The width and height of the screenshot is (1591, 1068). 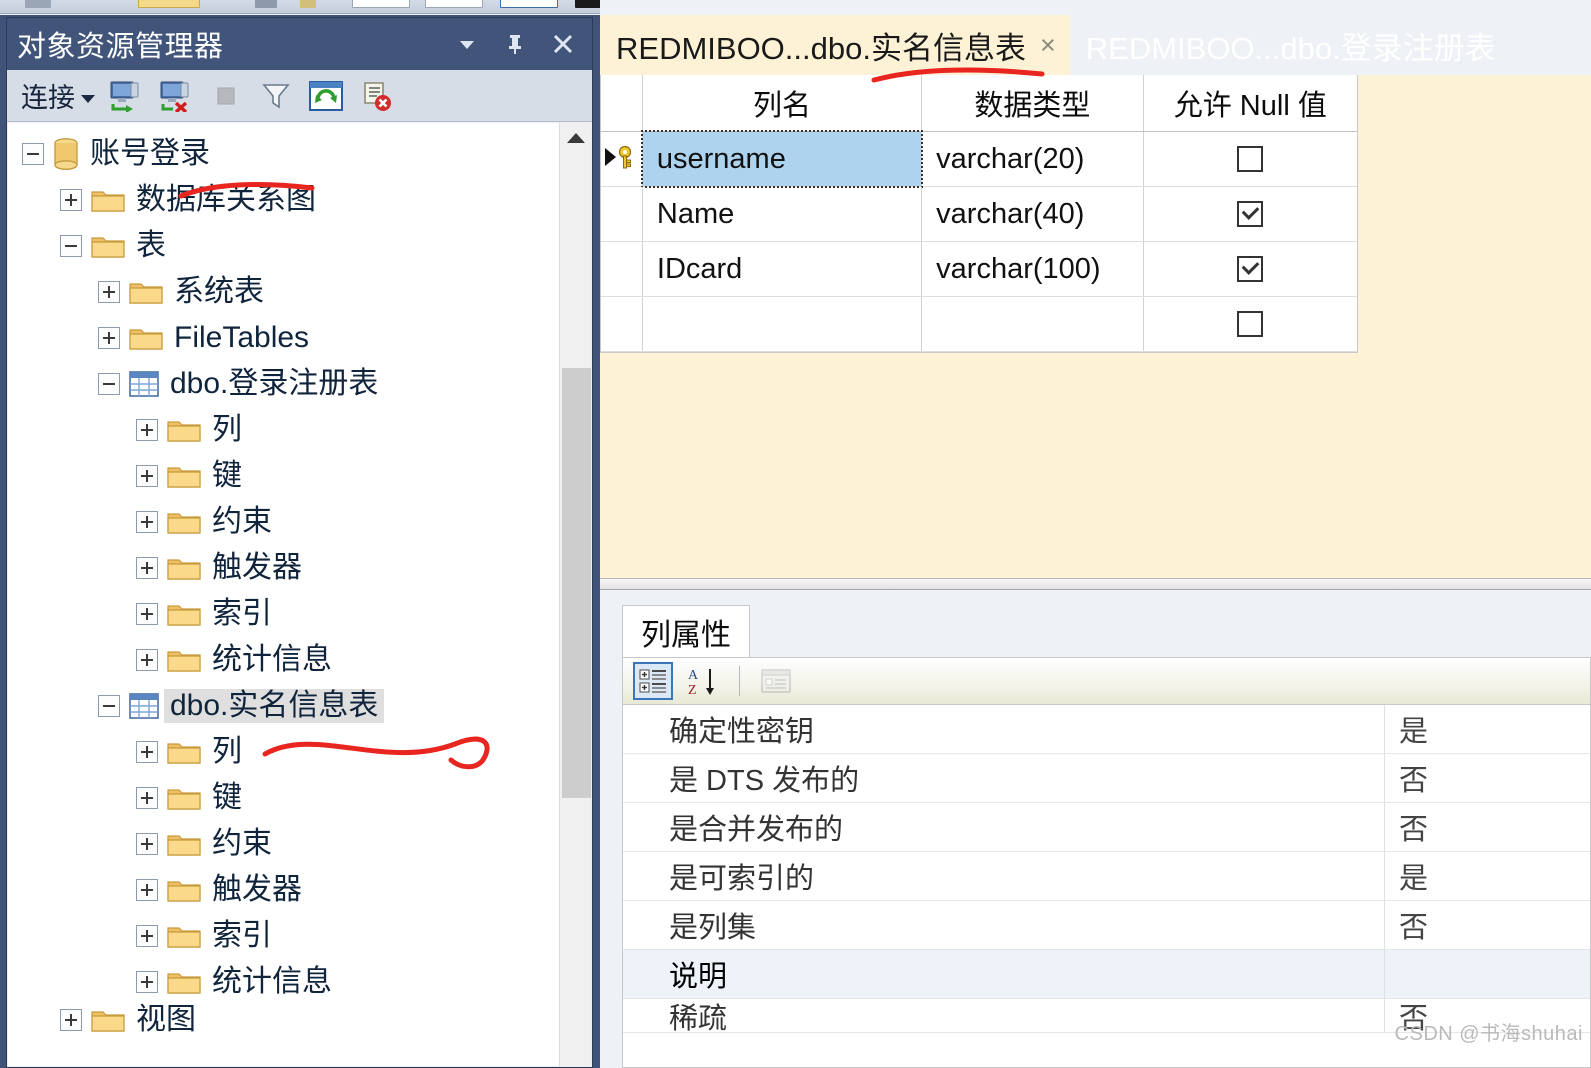 What do you see at coordinates (467, 44) in the screenshot?
I see `chevron-down-icon` at bounding box center [467, 44].